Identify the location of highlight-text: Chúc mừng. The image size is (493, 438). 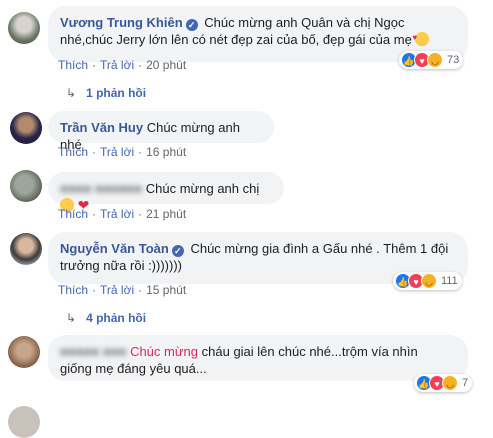
(164, 351).